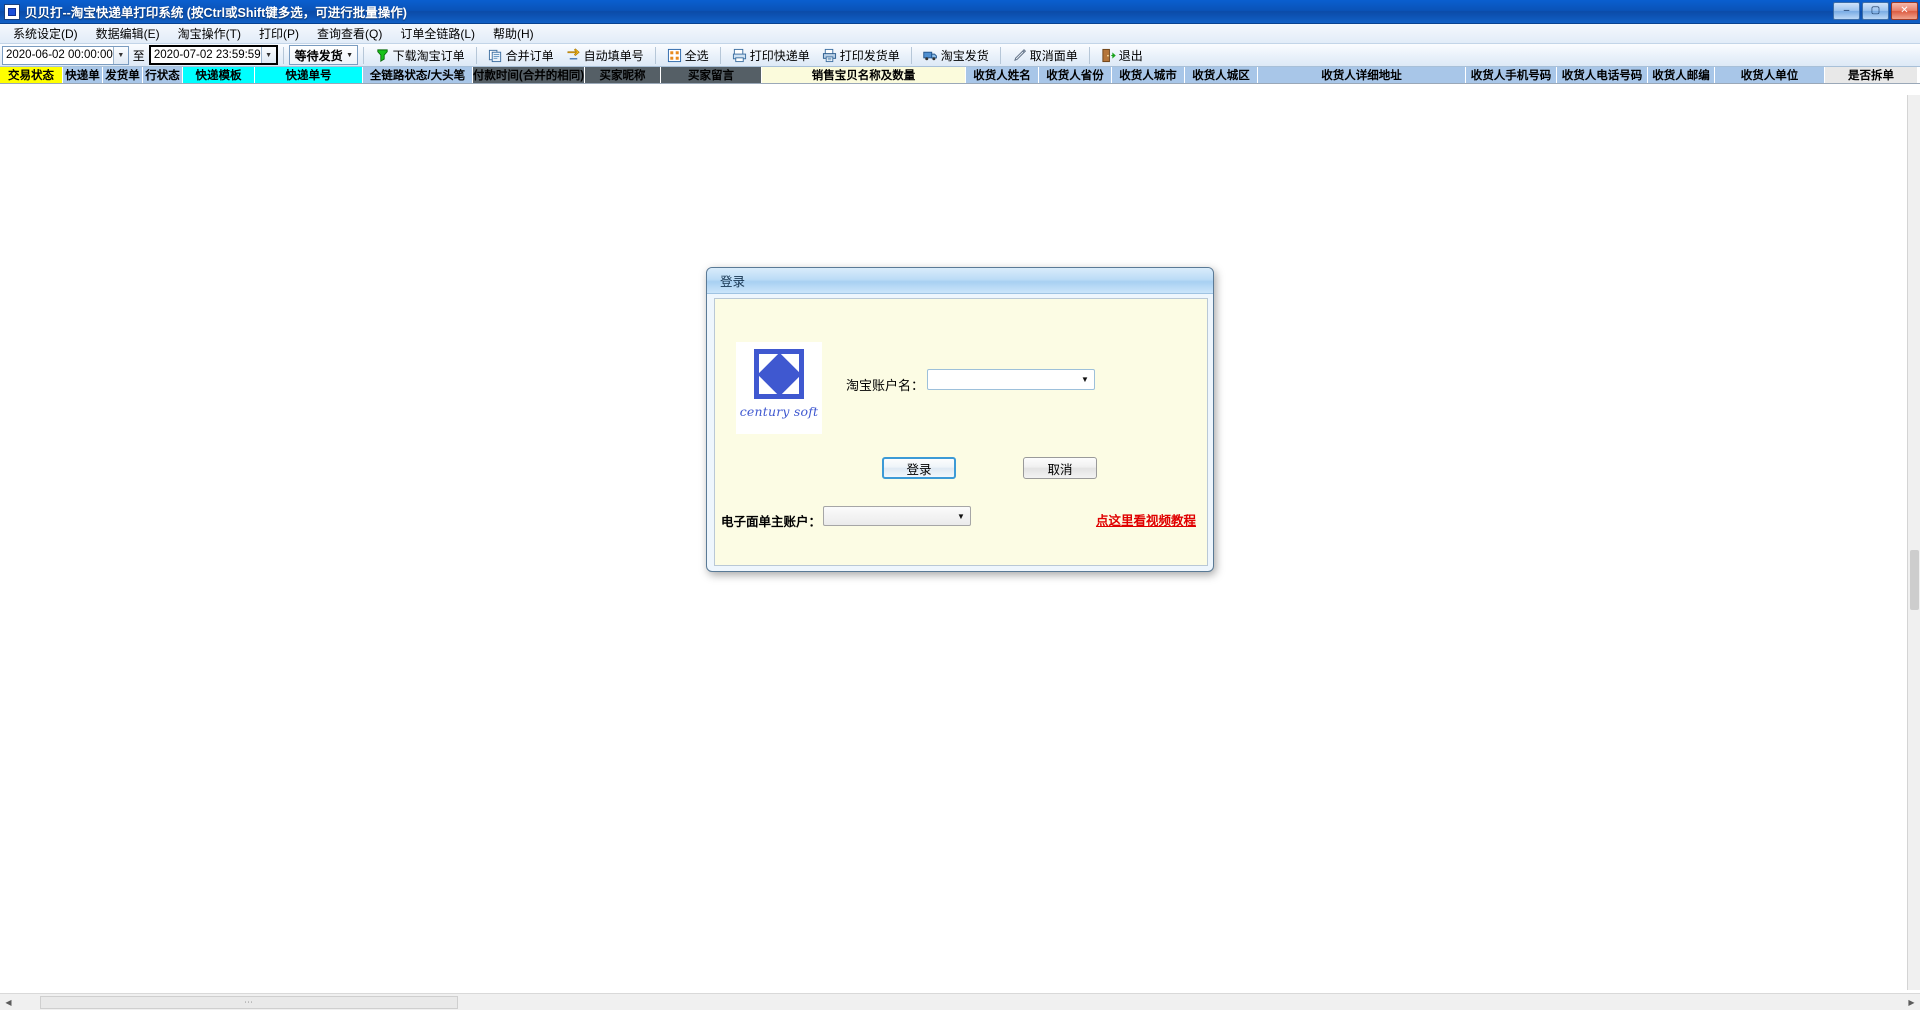 This screenshot has width=1920, height=1011. What do you see at coordinates (780, 55) in the screenshot?
I see `print-express-waybill-label: 打印快递单` at bounding box center [780, 55].